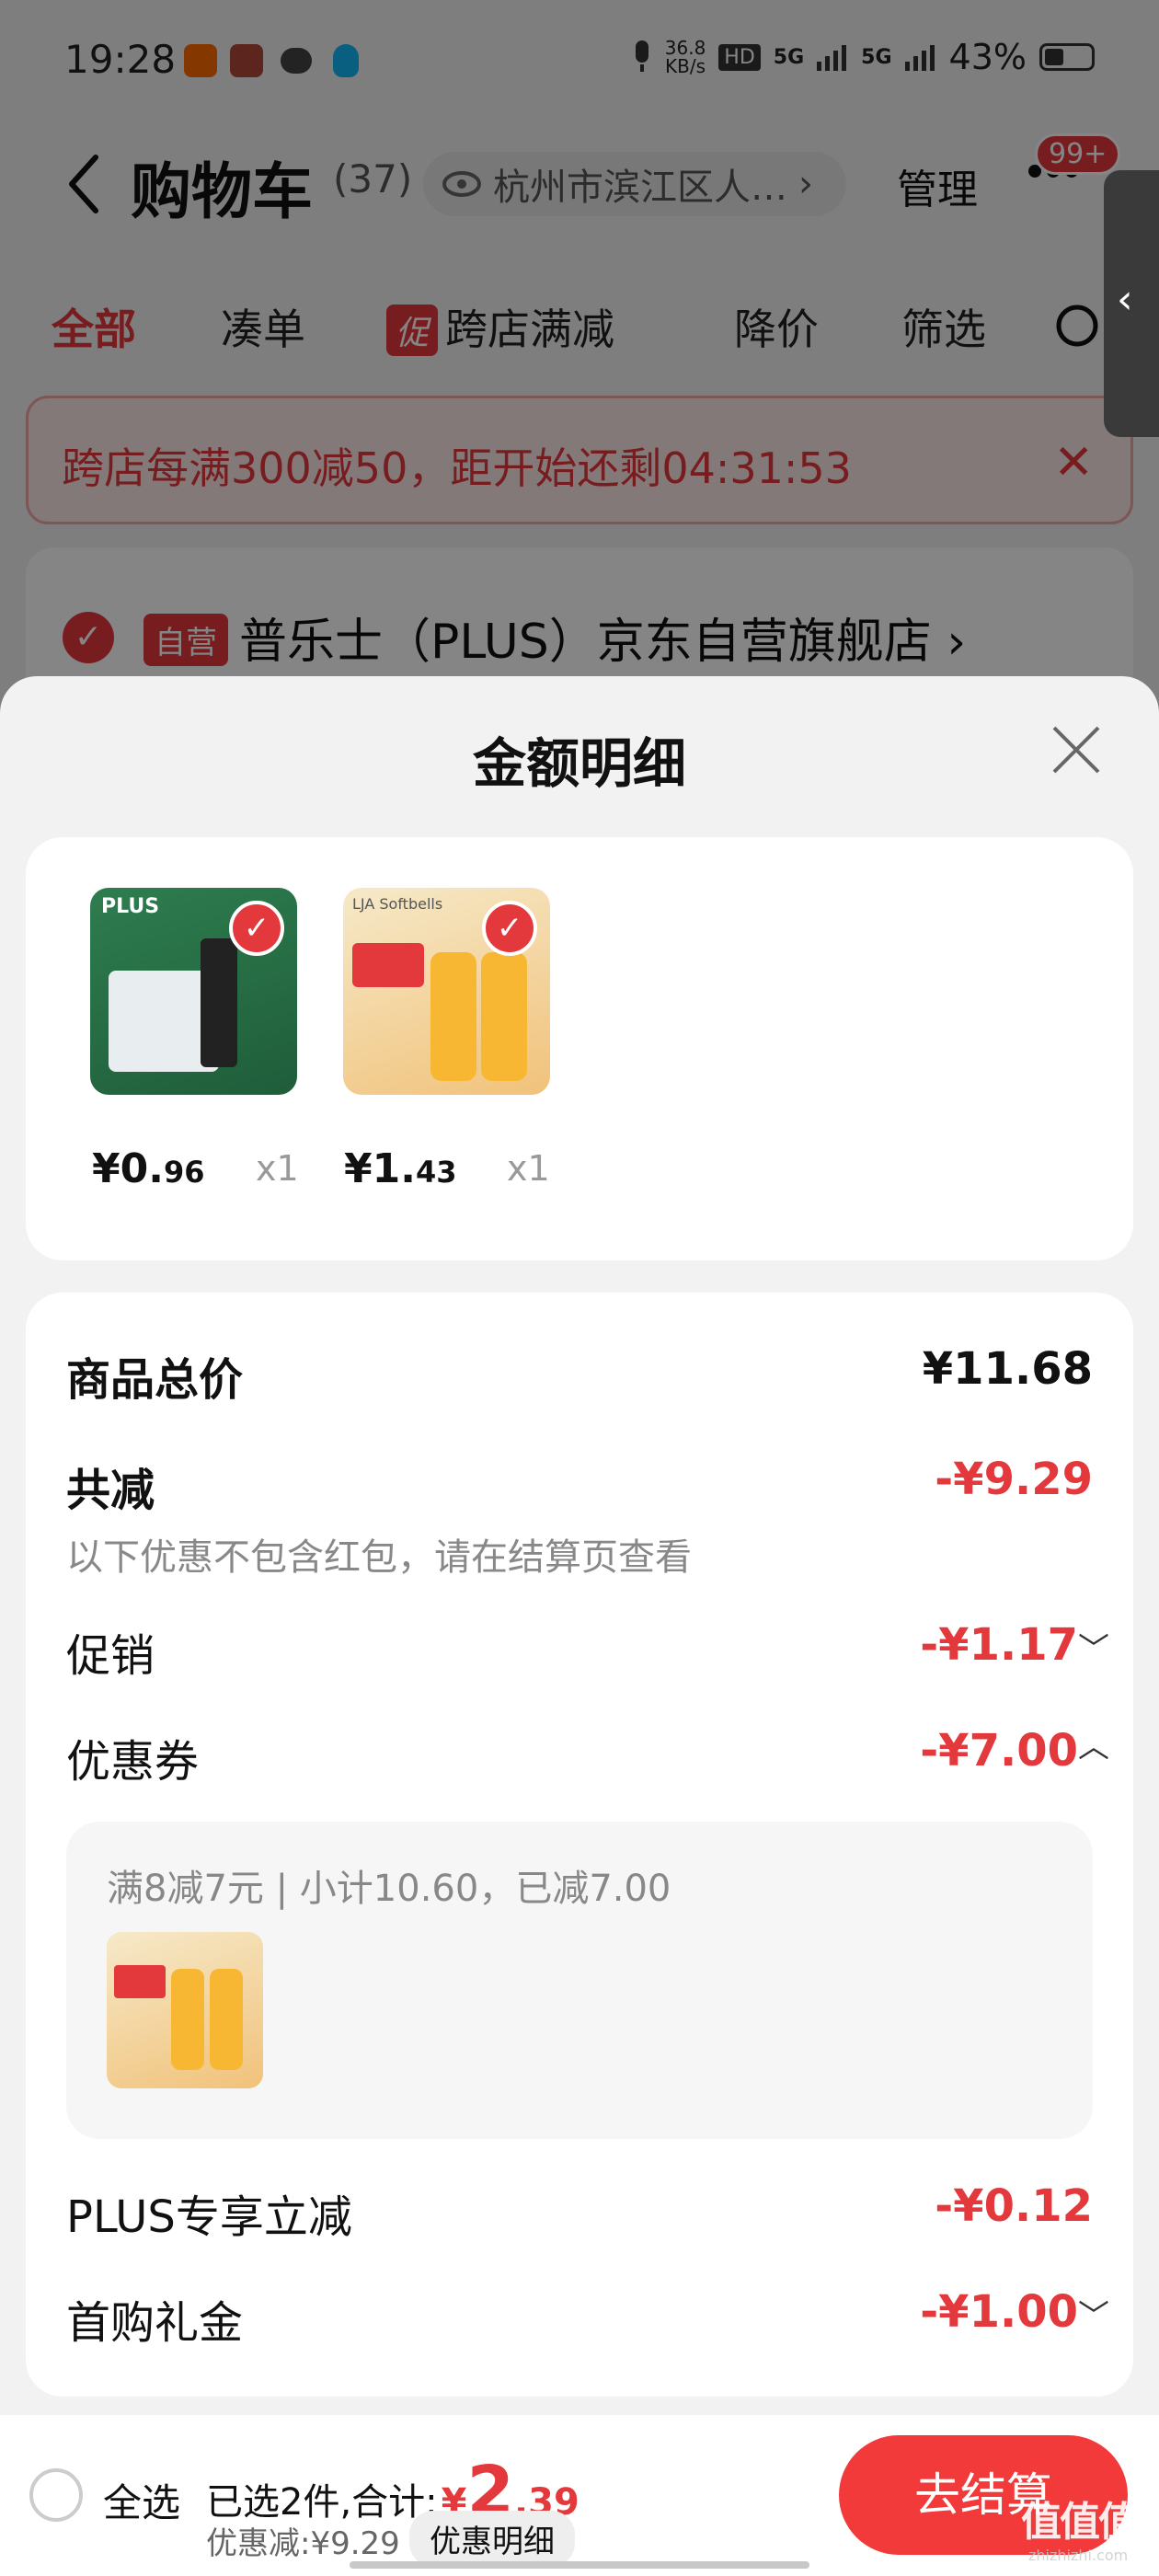 The width and height of the screenshot is (1159, 2576). Describe the element at coordinates (141, 2500) in the screenshot. I see `select-all-label: 全选` at that location.